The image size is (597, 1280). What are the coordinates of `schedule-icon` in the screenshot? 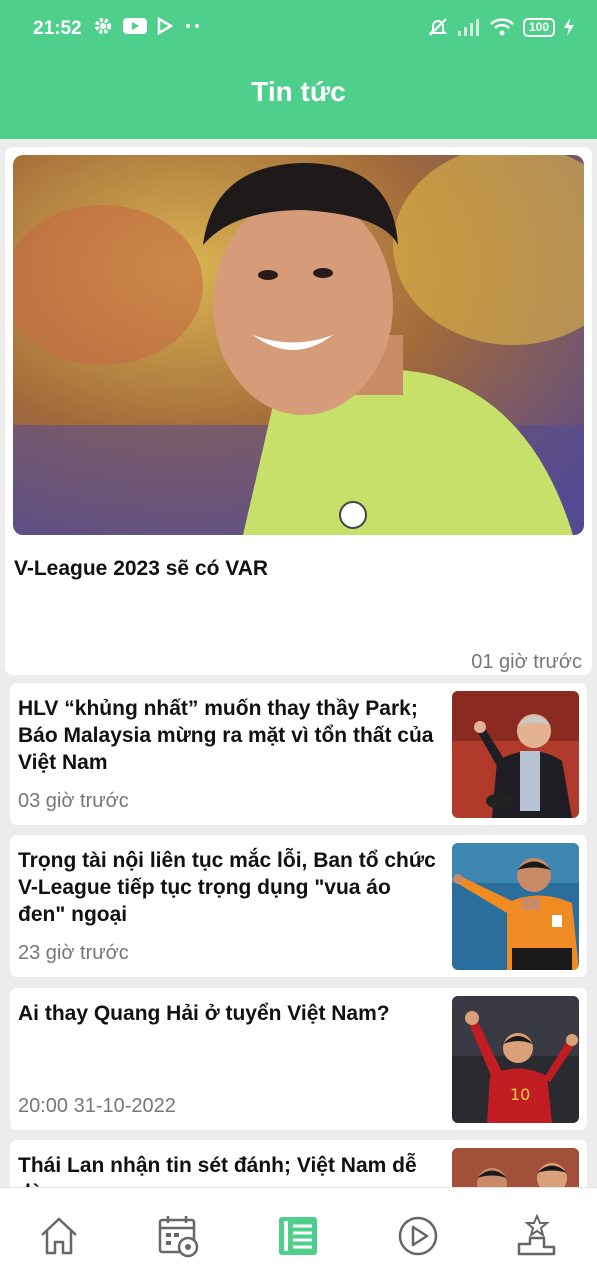 It's located at (179, 1236).